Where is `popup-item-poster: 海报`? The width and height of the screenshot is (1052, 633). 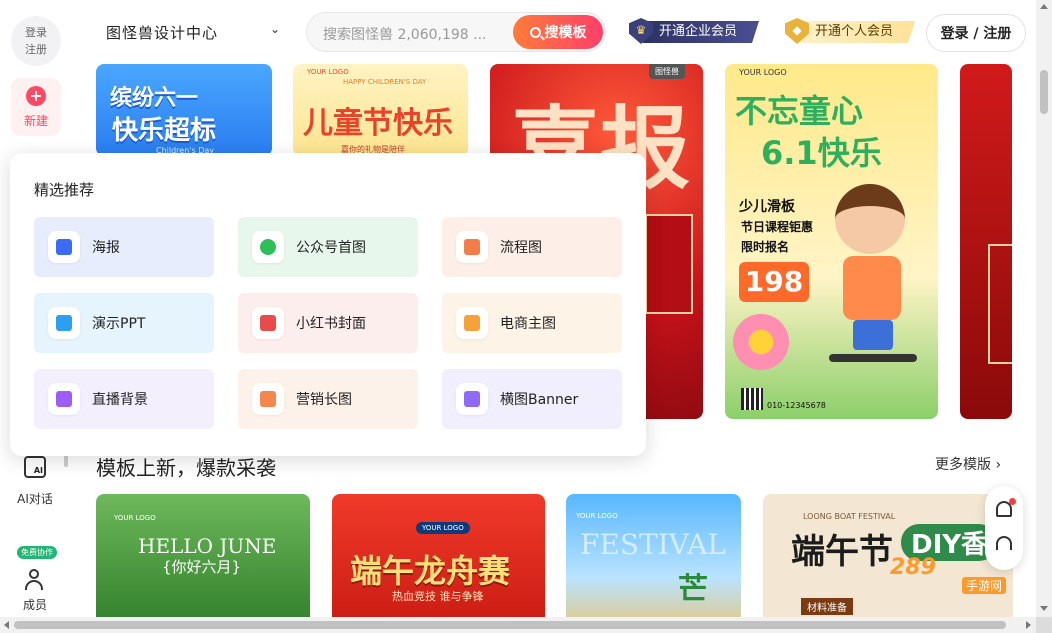 popup-item-poster: 海报 is located at coordinates (124, 247).